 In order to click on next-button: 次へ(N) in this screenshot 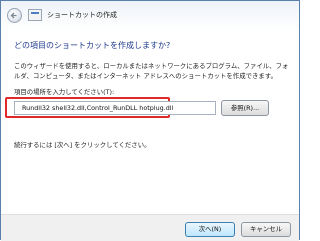, I will do `click(210, 229)`.